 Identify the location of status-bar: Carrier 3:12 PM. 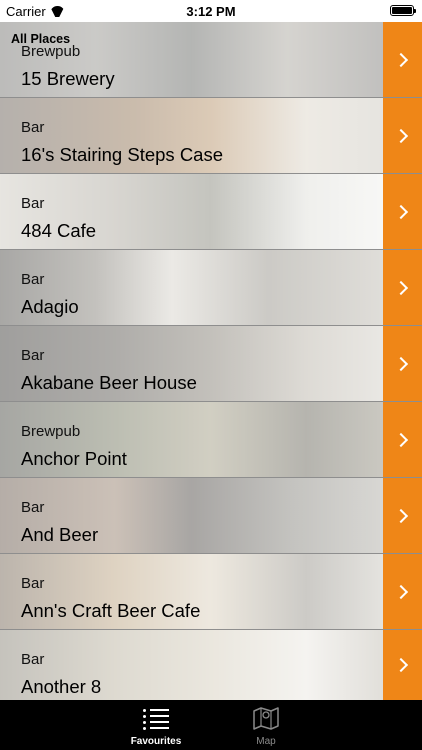
(211, 11).